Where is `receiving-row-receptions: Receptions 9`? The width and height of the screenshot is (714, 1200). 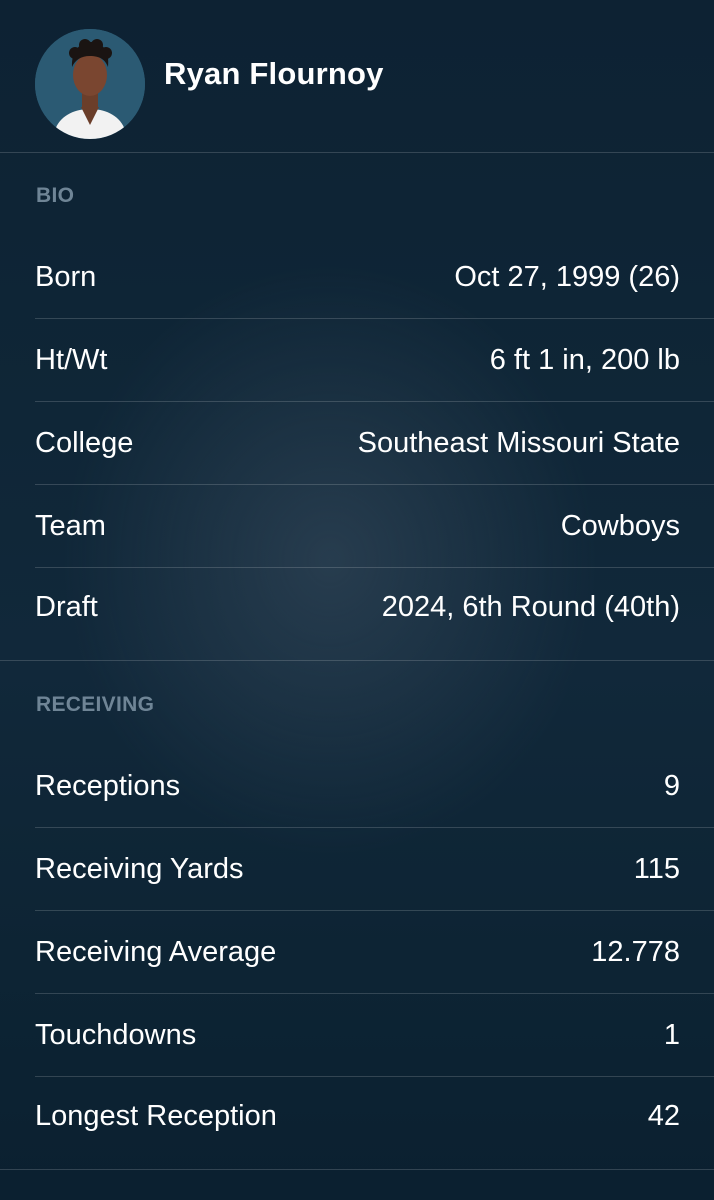
receiving-row-receptions: Receptions 9 is located at coordinates (374, 786).